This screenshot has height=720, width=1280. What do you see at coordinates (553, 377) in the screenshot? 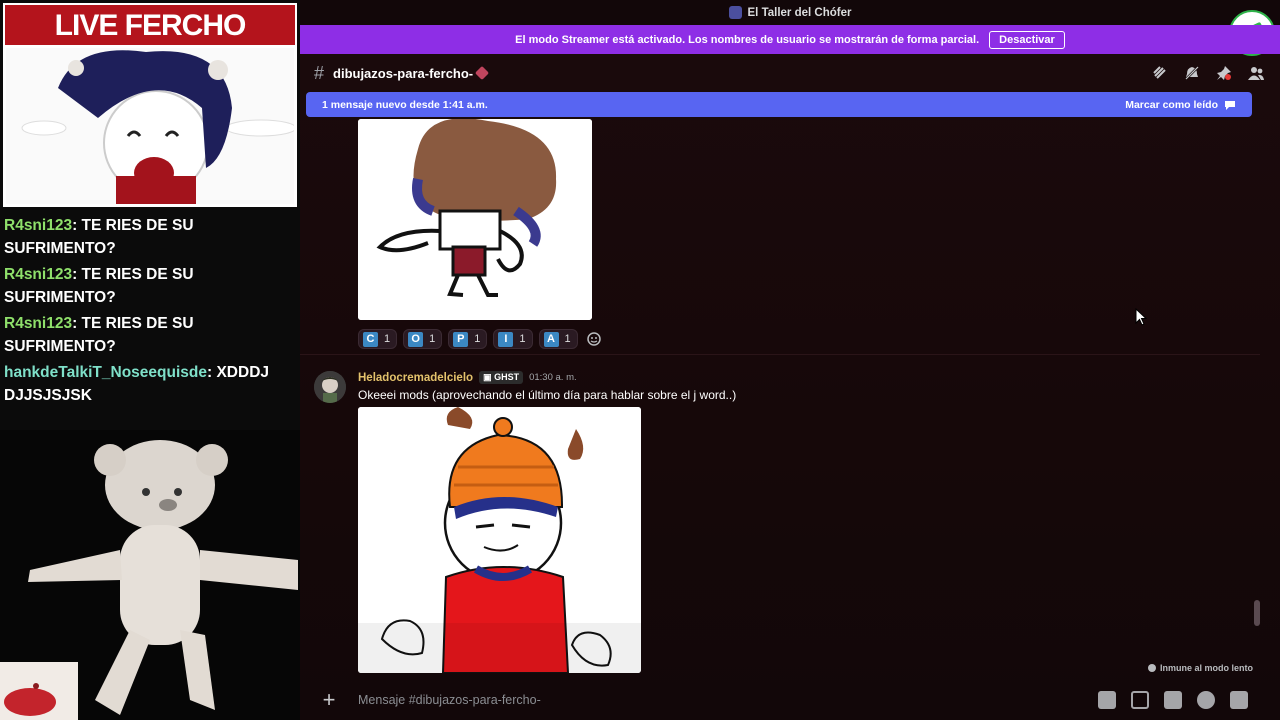
I see `message-timestamp: 01:30 a. m.` at bounding box center [553, 377].